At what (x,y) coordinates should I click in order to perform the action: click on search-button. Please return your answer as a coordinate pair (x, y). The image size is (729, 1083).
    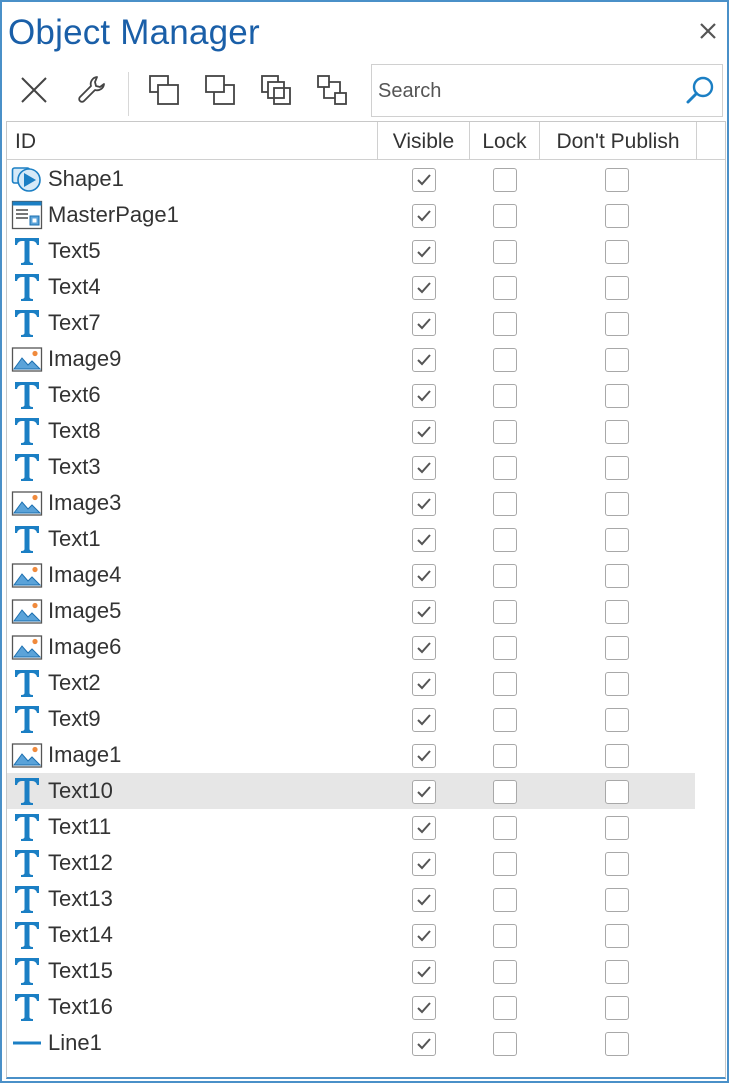
    Looking at the image, I should click on (700, 91).